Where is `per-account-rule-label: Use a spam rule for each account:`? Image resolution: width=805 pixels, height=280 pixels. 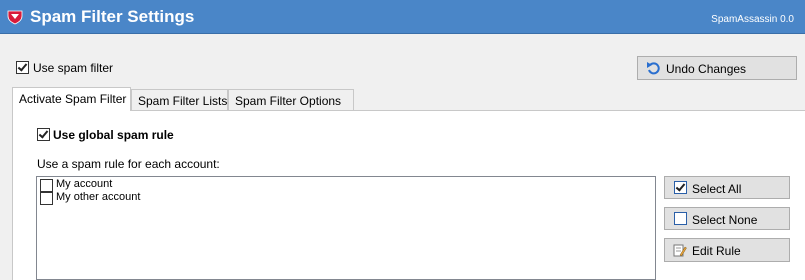
per-account-rule-label: Use a spam rule for each account: is located at coordinates (128, 164).